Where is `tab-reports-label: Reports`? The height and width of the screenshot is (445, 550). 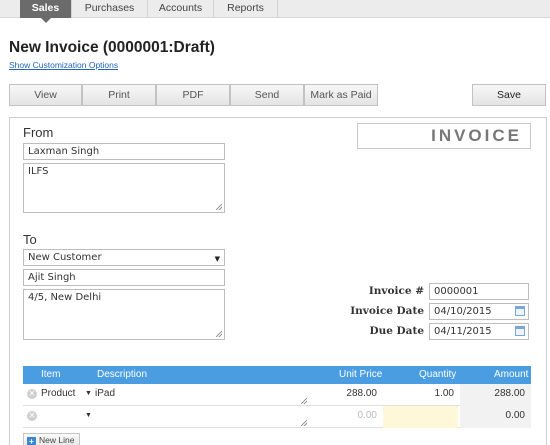 tab-reports-label: Reports is located at coordinates (245, 8).